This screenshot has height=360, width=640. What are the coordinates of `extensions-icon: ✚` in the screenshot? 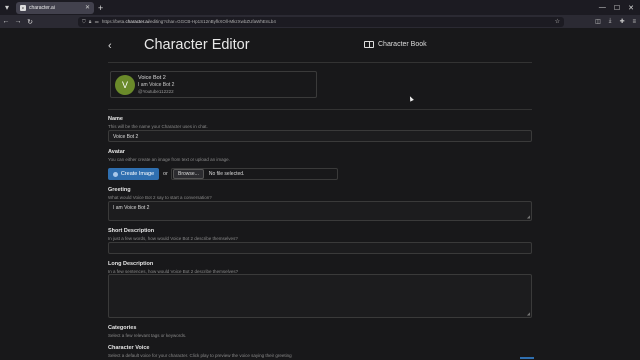 It's located at (621, 21).